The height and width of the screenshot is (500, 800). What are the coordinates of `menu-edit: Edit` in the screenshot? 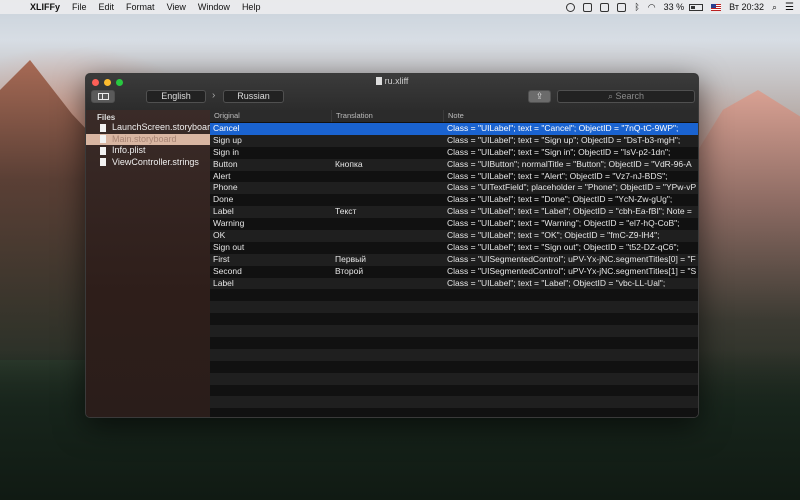 It's located at (107, 7).